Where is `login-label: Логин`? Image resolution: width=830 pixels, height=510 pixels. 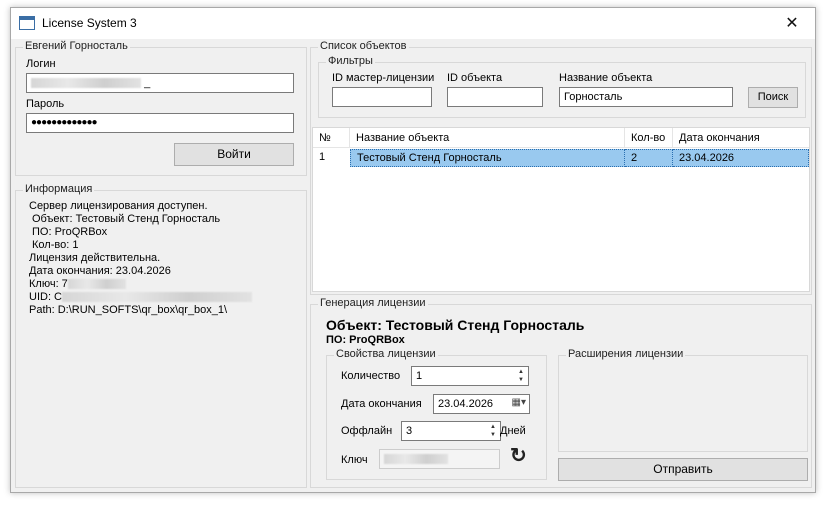 login-label: Логин is located at coordinates (41, 64).